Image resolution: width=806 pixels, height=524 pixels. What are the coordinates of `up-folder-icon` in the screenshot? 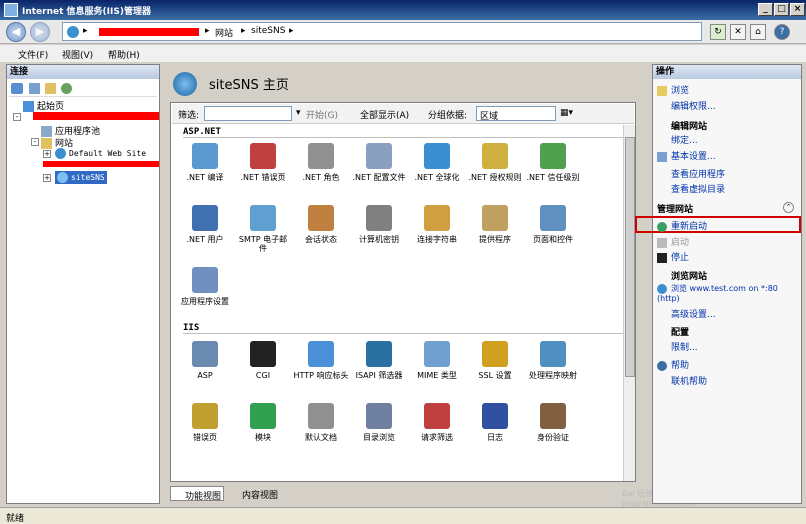 It's located at (50, 88).